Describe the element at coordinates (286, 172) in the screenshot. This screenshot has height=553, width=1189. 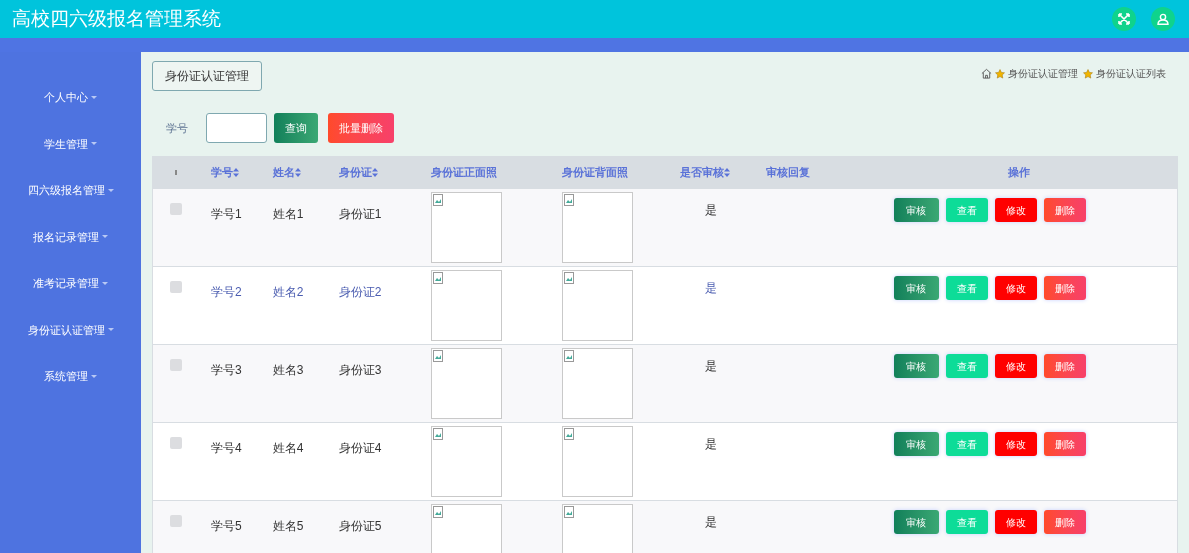
I see `column-header: 姓名` at that location.